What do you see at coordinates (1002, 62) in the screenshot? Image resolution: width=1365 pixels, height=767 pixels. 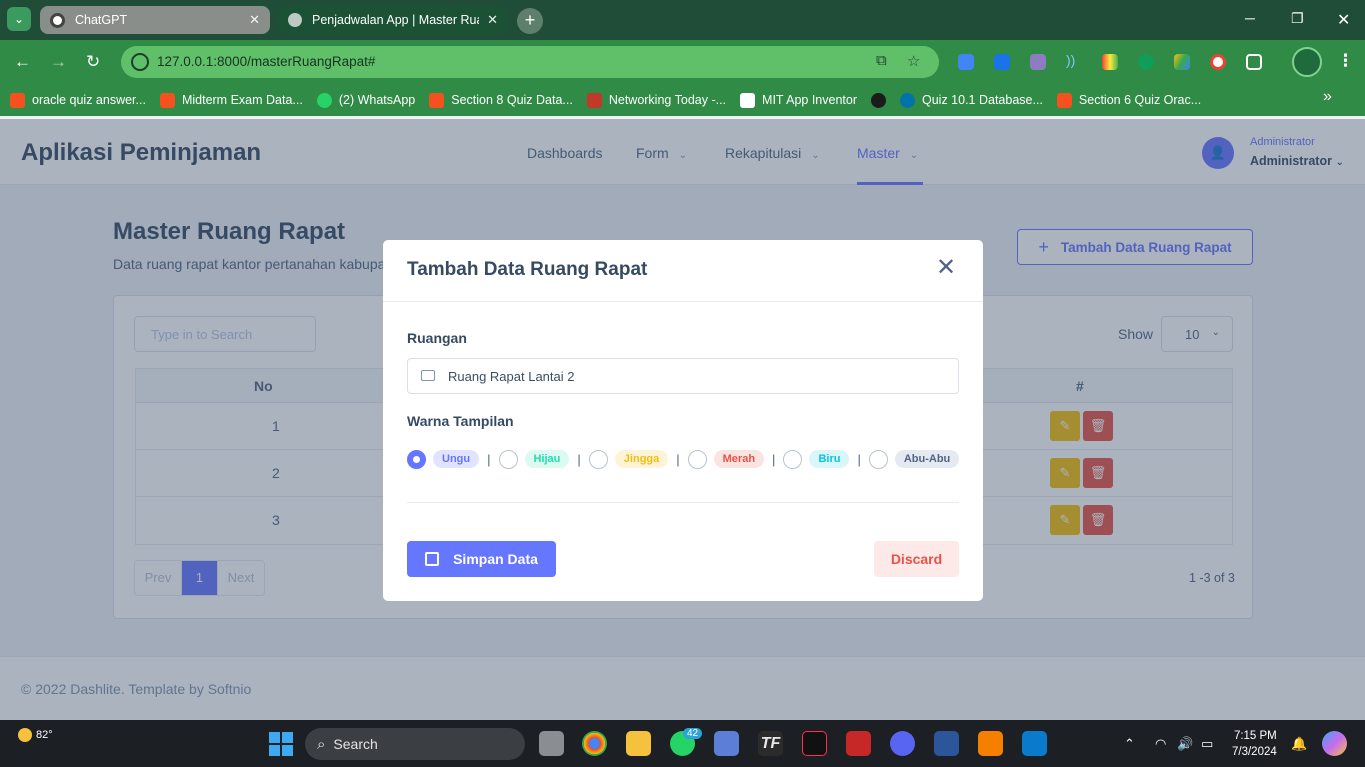 I see `extension-gear-icon` at bounding box center [1002, 62].